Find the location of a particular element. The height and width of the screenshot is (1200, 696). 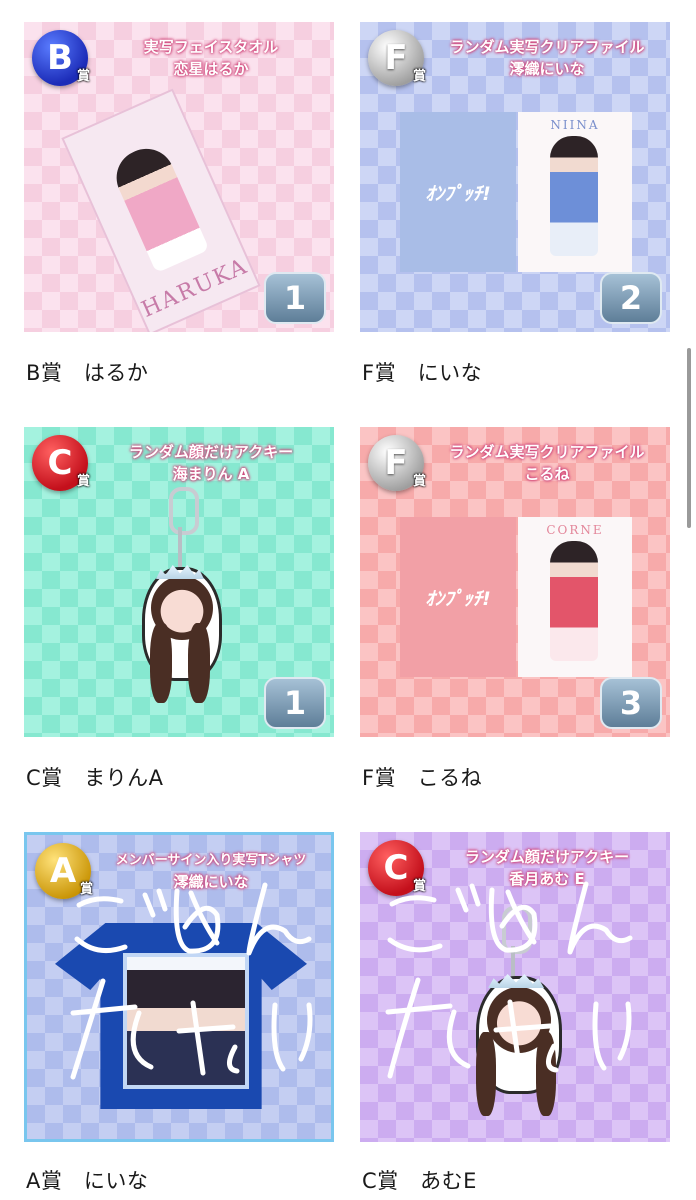

prize-thumbnail: C 賞 ランダム顔だけアクキー 海まりん A 1 is located at coordinates (179, 582).